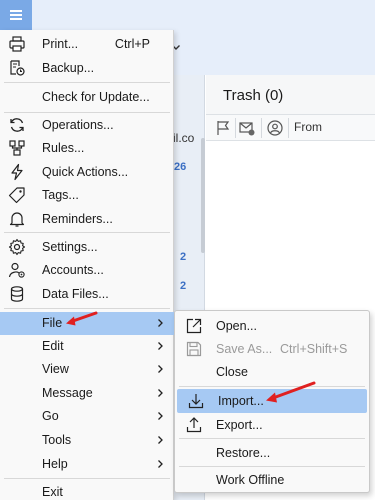  What do you see at coordinates (274, 95) in the screenshot?
I see `folder-count: (0)` at bounding box center [274, 95].